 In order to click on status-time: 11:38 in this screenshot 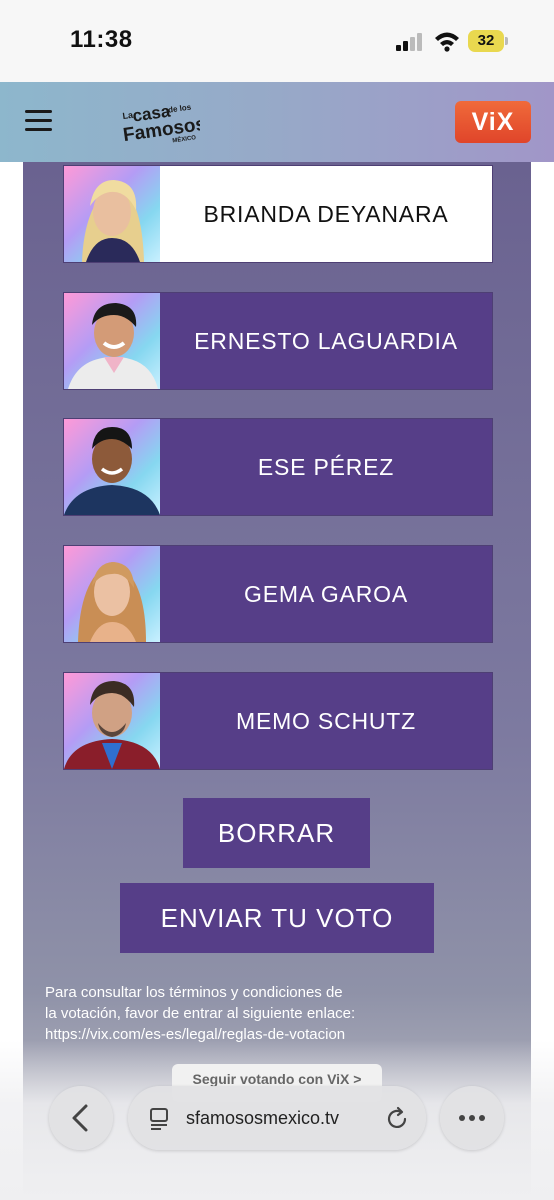, I will do `click(101, 39)`.